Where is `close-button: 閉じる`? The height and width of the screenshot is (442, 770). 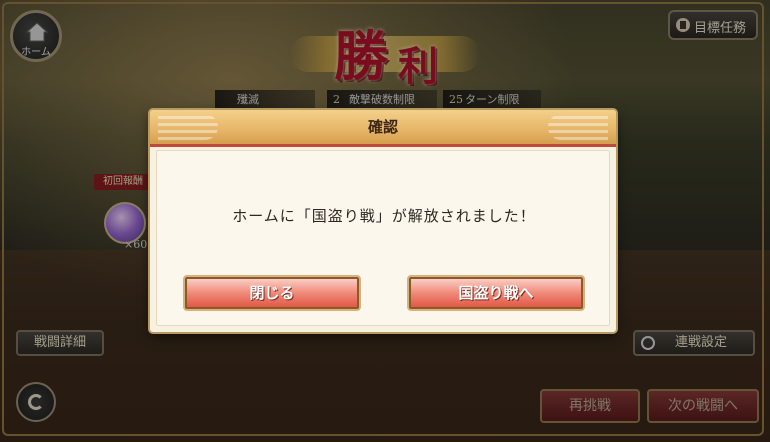 close-button: 閉じる is located at coordinates (272, 293).